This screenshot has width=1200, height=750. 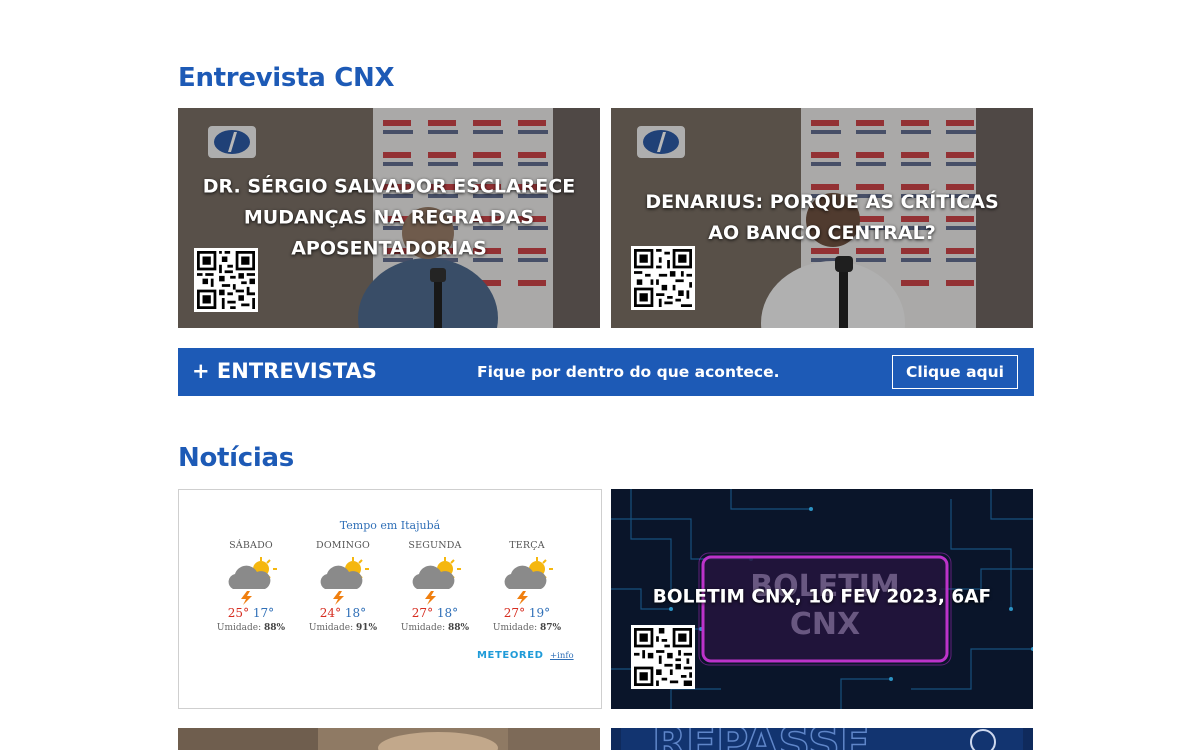 I want to click on news-3-thumbnail, so click(x=389, y=739).